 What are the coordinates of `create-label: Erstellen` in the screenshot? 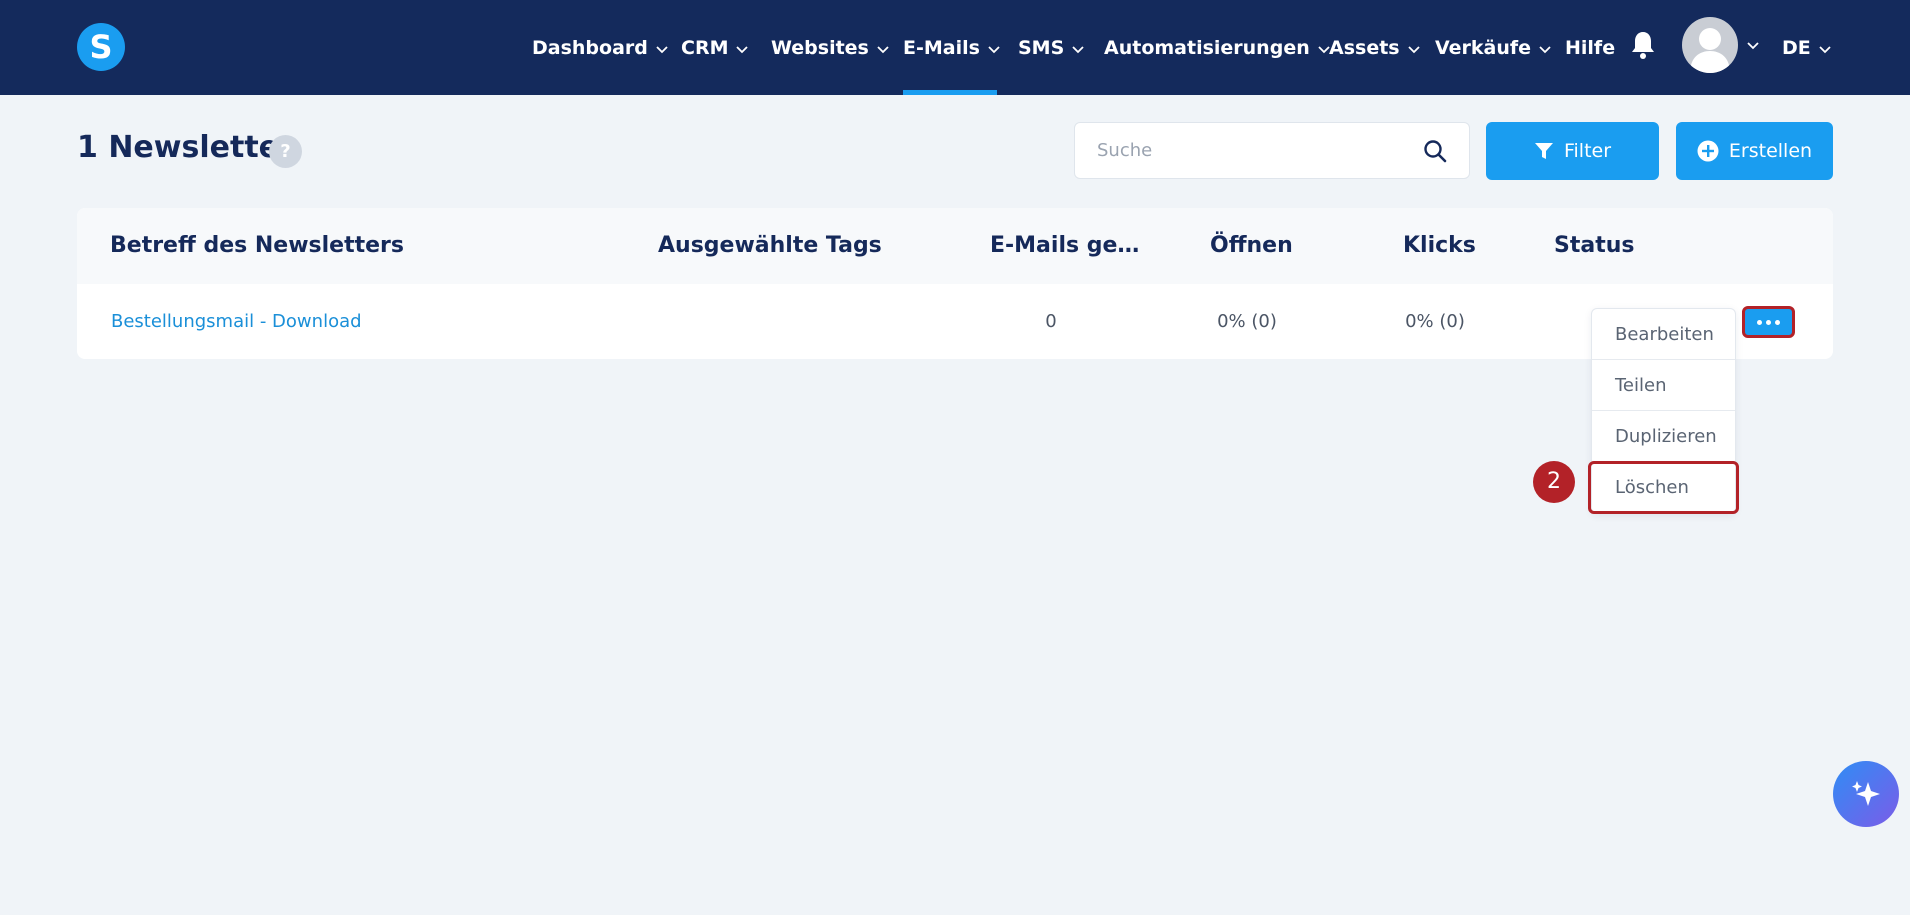 It's located at (1770, 151).